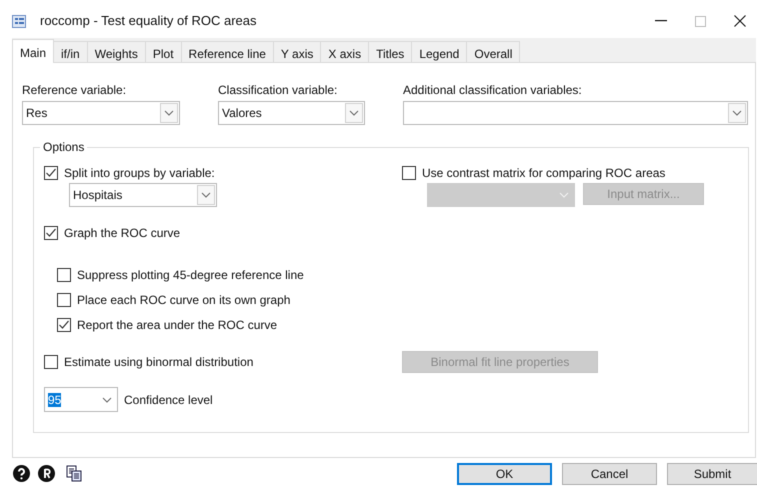 This screenshot has height=489, width=757. Describe the element at coordinates (164, 51) in the screenshot. I see `tab: Plot` at that location.